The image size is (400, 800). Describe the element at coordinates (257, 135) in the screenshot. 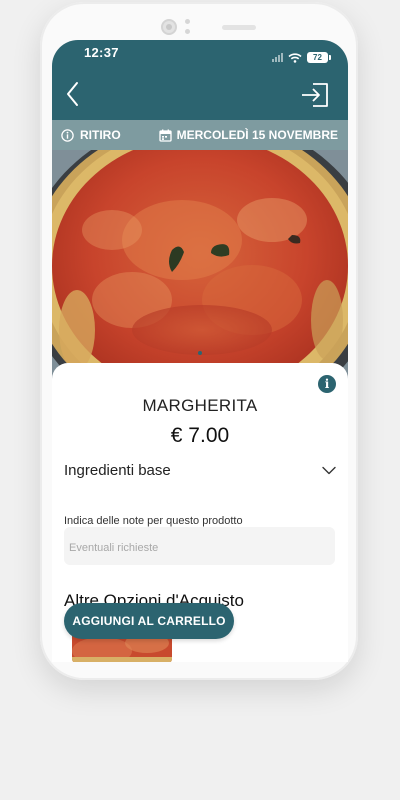

I see `pickup-date-label: MERCOLEDÌ 15 NOVEMBRE` at that location.